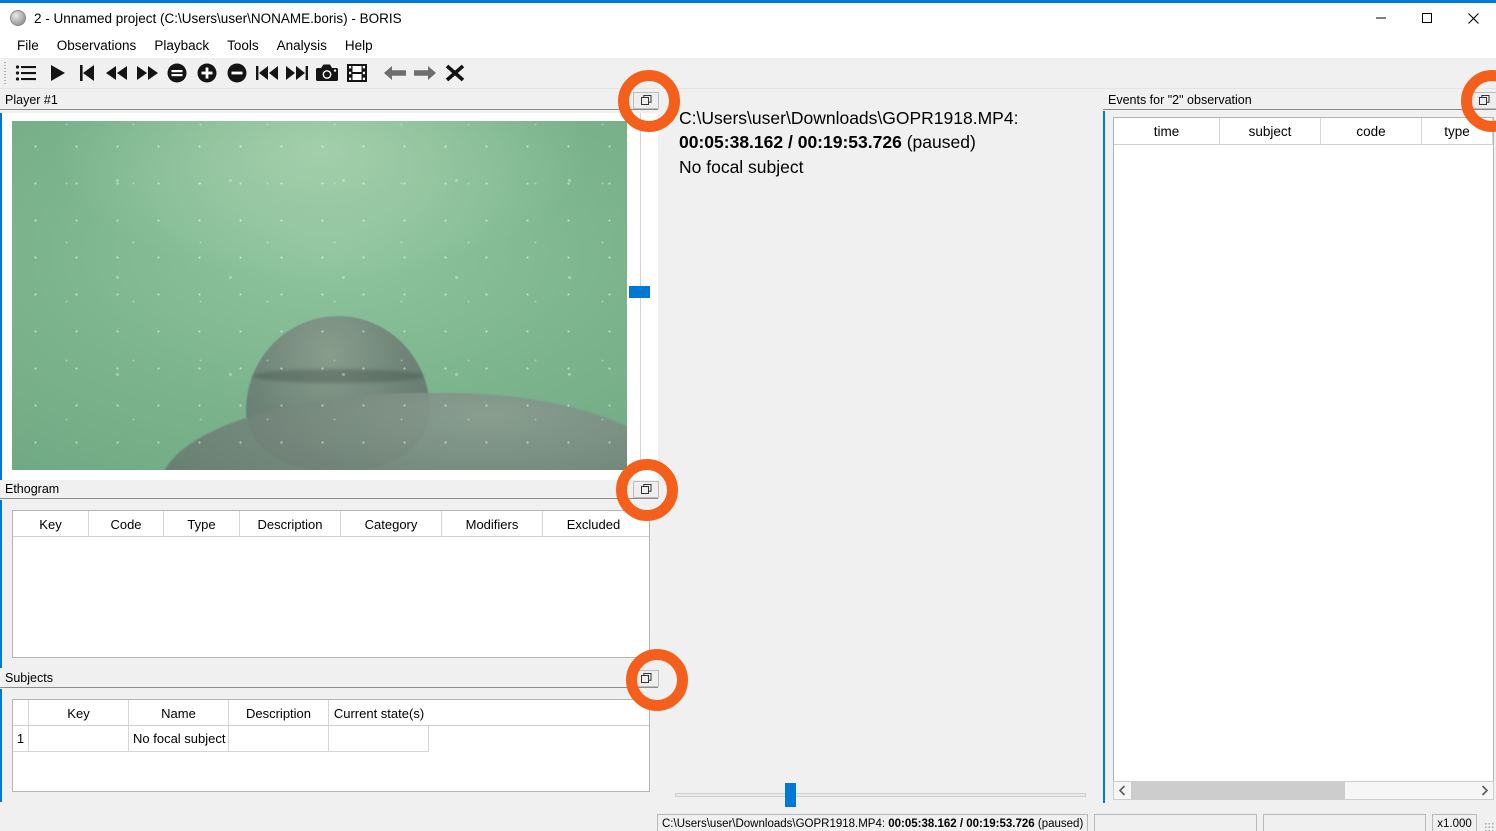 This screenshot has height=831, width=1496. Describe the element at coordinates (1122, 790) in the screenshot. I see `chevron-left-icon` at that location.